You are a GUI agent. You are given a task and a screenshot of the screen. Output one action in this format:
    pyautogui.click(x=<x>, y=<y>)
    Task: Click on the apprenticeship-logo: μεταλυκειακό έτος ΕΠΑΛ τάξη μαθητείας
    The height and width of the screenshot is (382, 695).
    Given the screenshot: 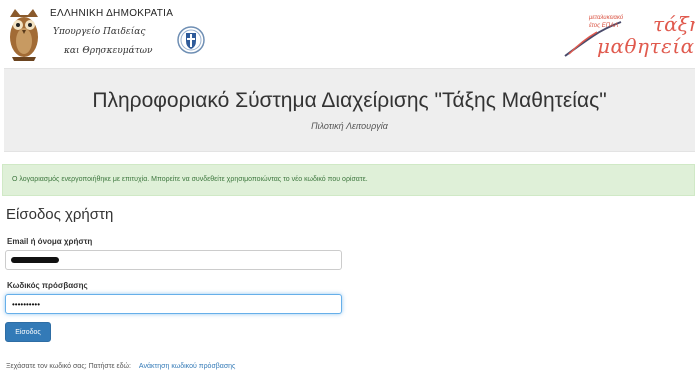 What is the action you would take?
    pyautogui.click(x=629, y=37)
    